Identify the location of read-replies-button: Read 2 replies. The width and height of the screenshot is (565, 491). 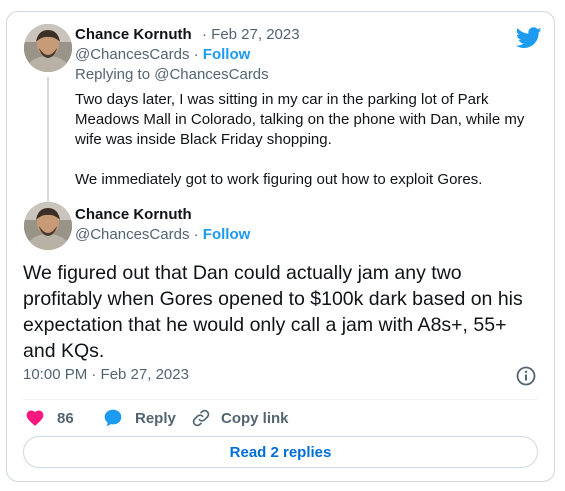
(280, 452).